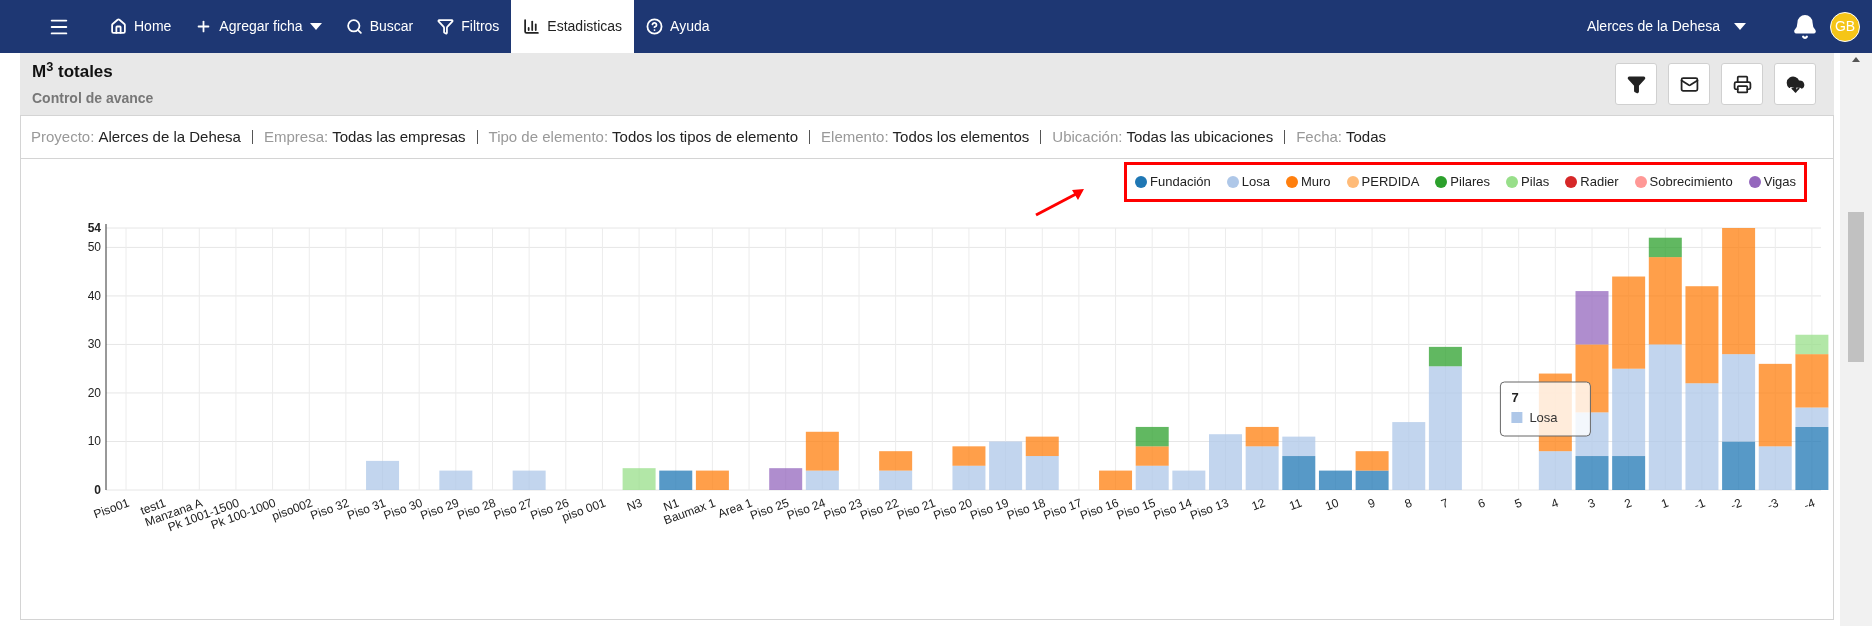 The height and width of the screenshot is (626, 1872). What do you see at coordinates (1515, 397) in the screenshot?
I see `tooltip-title: 7` at bounding box center [1515, 397].